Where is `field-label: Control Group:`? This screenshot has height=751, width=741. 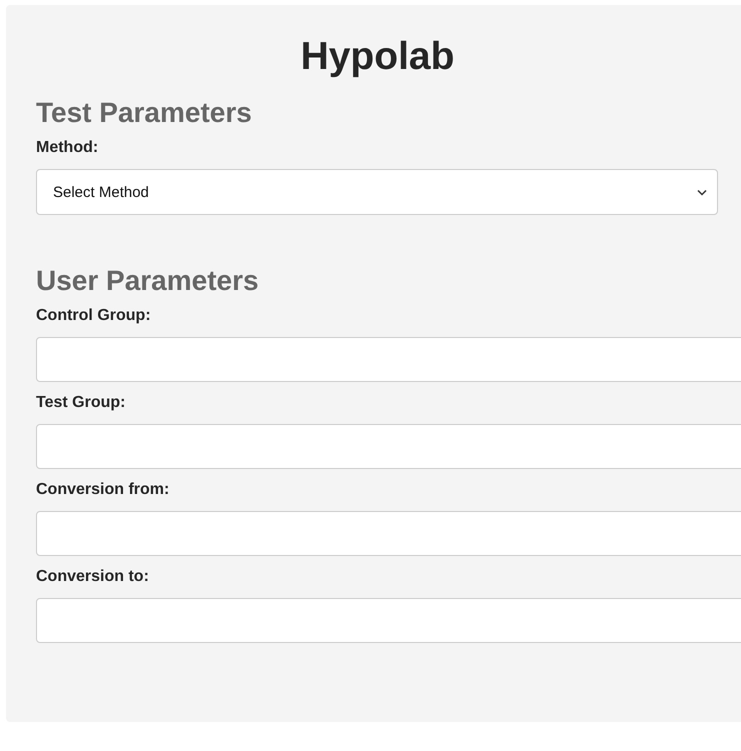
field-label: Control Group: is located at coordinates (94, 316).